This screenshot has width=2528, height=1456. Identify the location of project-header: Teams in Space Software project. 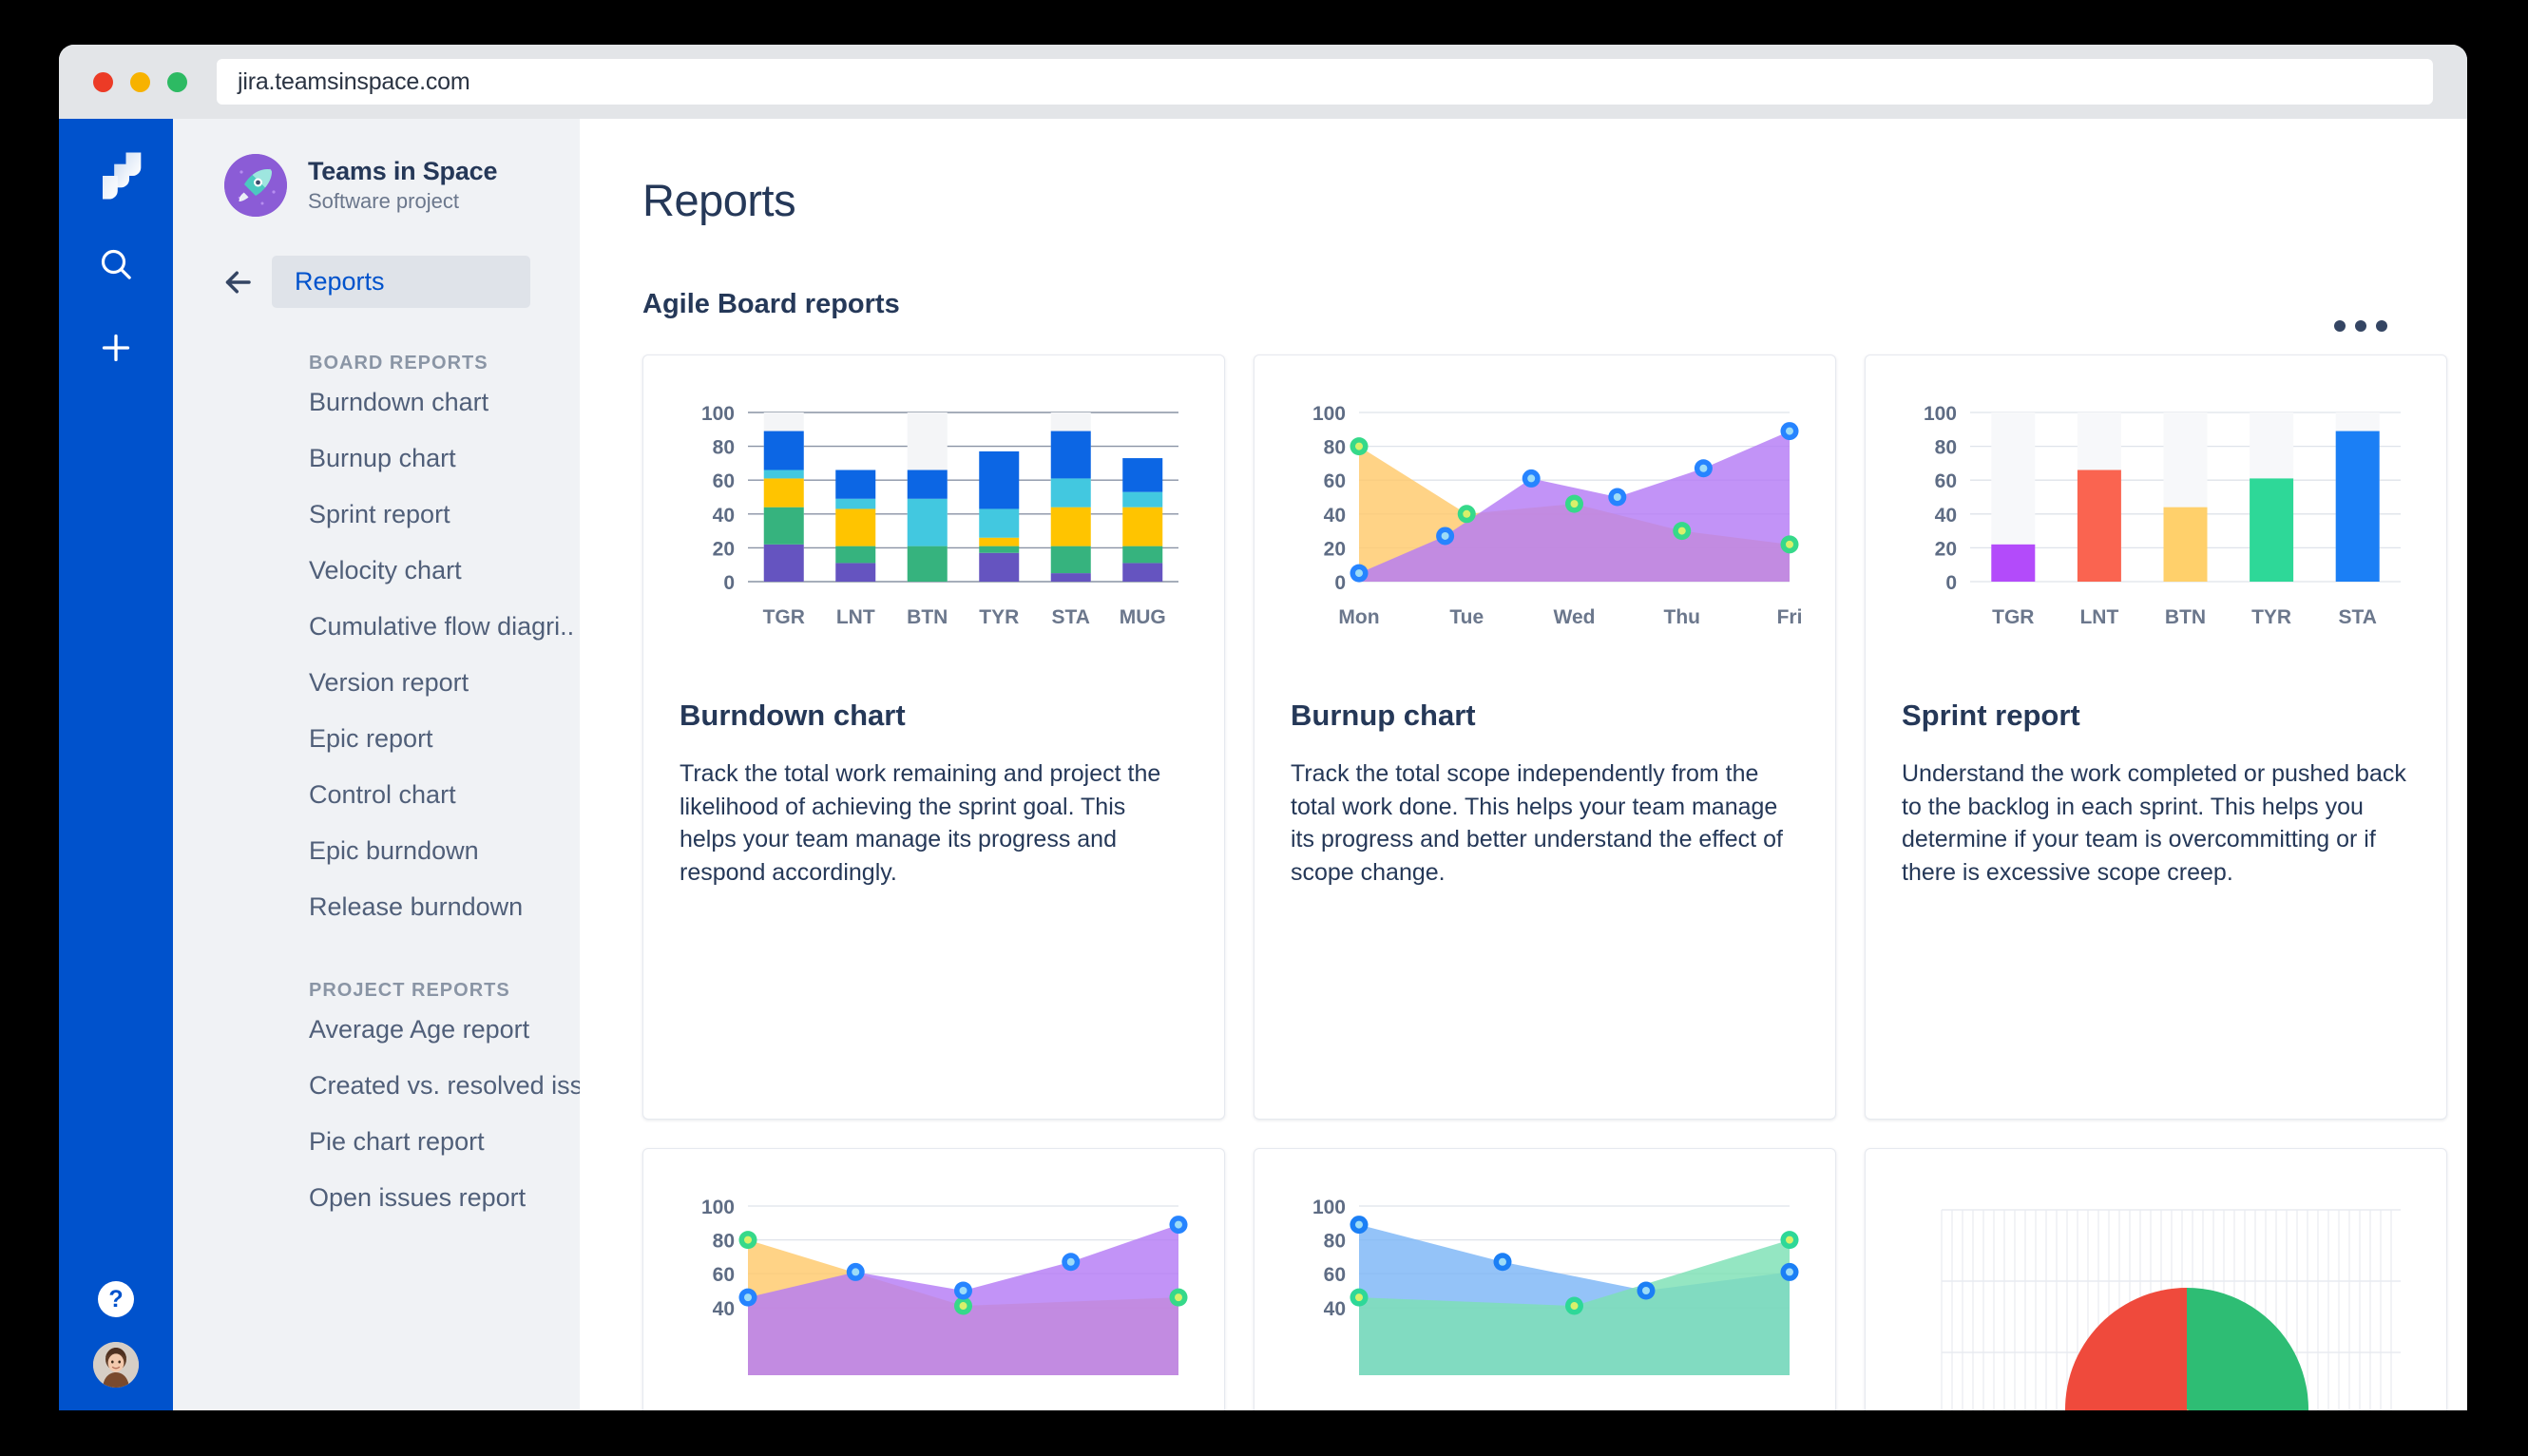
(376, 168).